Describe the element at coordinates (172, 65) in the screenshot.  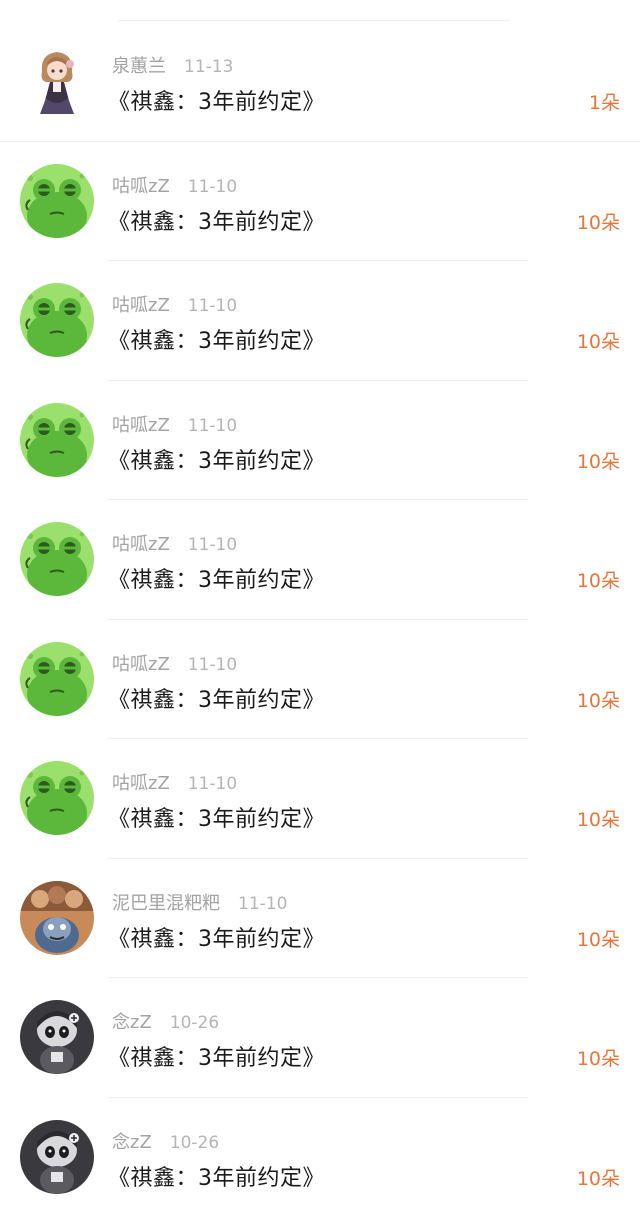
I see `record-meta: 泉蕙兰 11-13` at that location.